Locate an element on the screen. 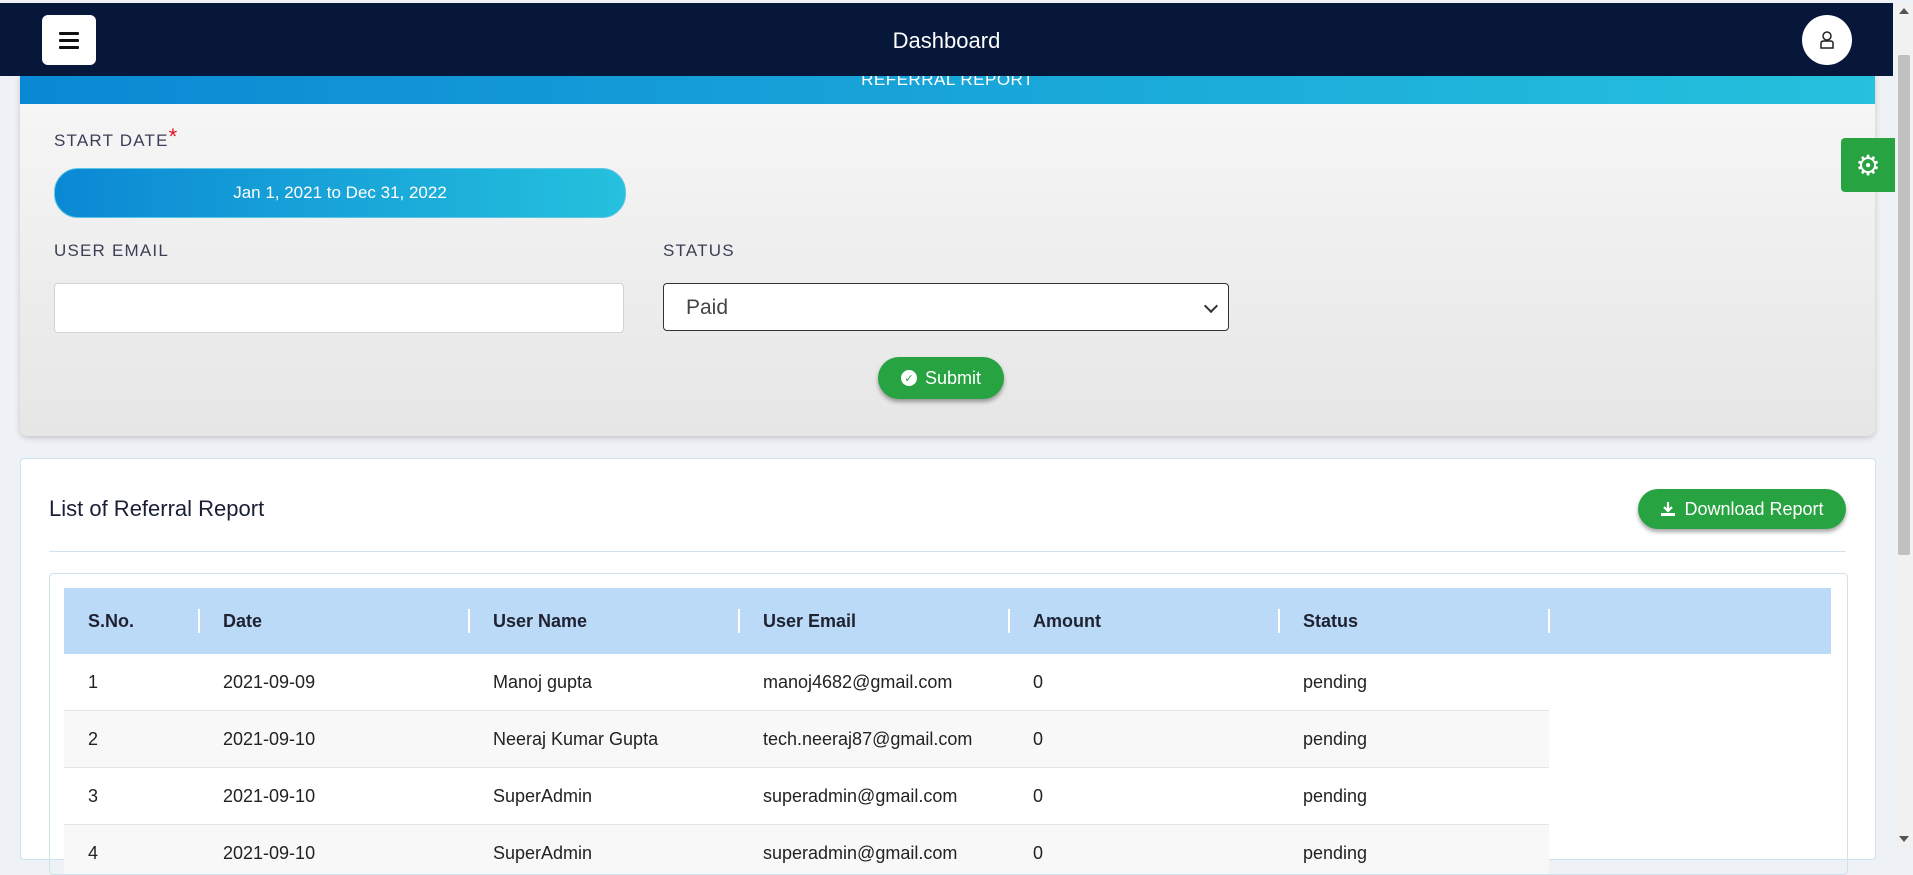  chevron-down-icon is located at coordinates (1211, 306).